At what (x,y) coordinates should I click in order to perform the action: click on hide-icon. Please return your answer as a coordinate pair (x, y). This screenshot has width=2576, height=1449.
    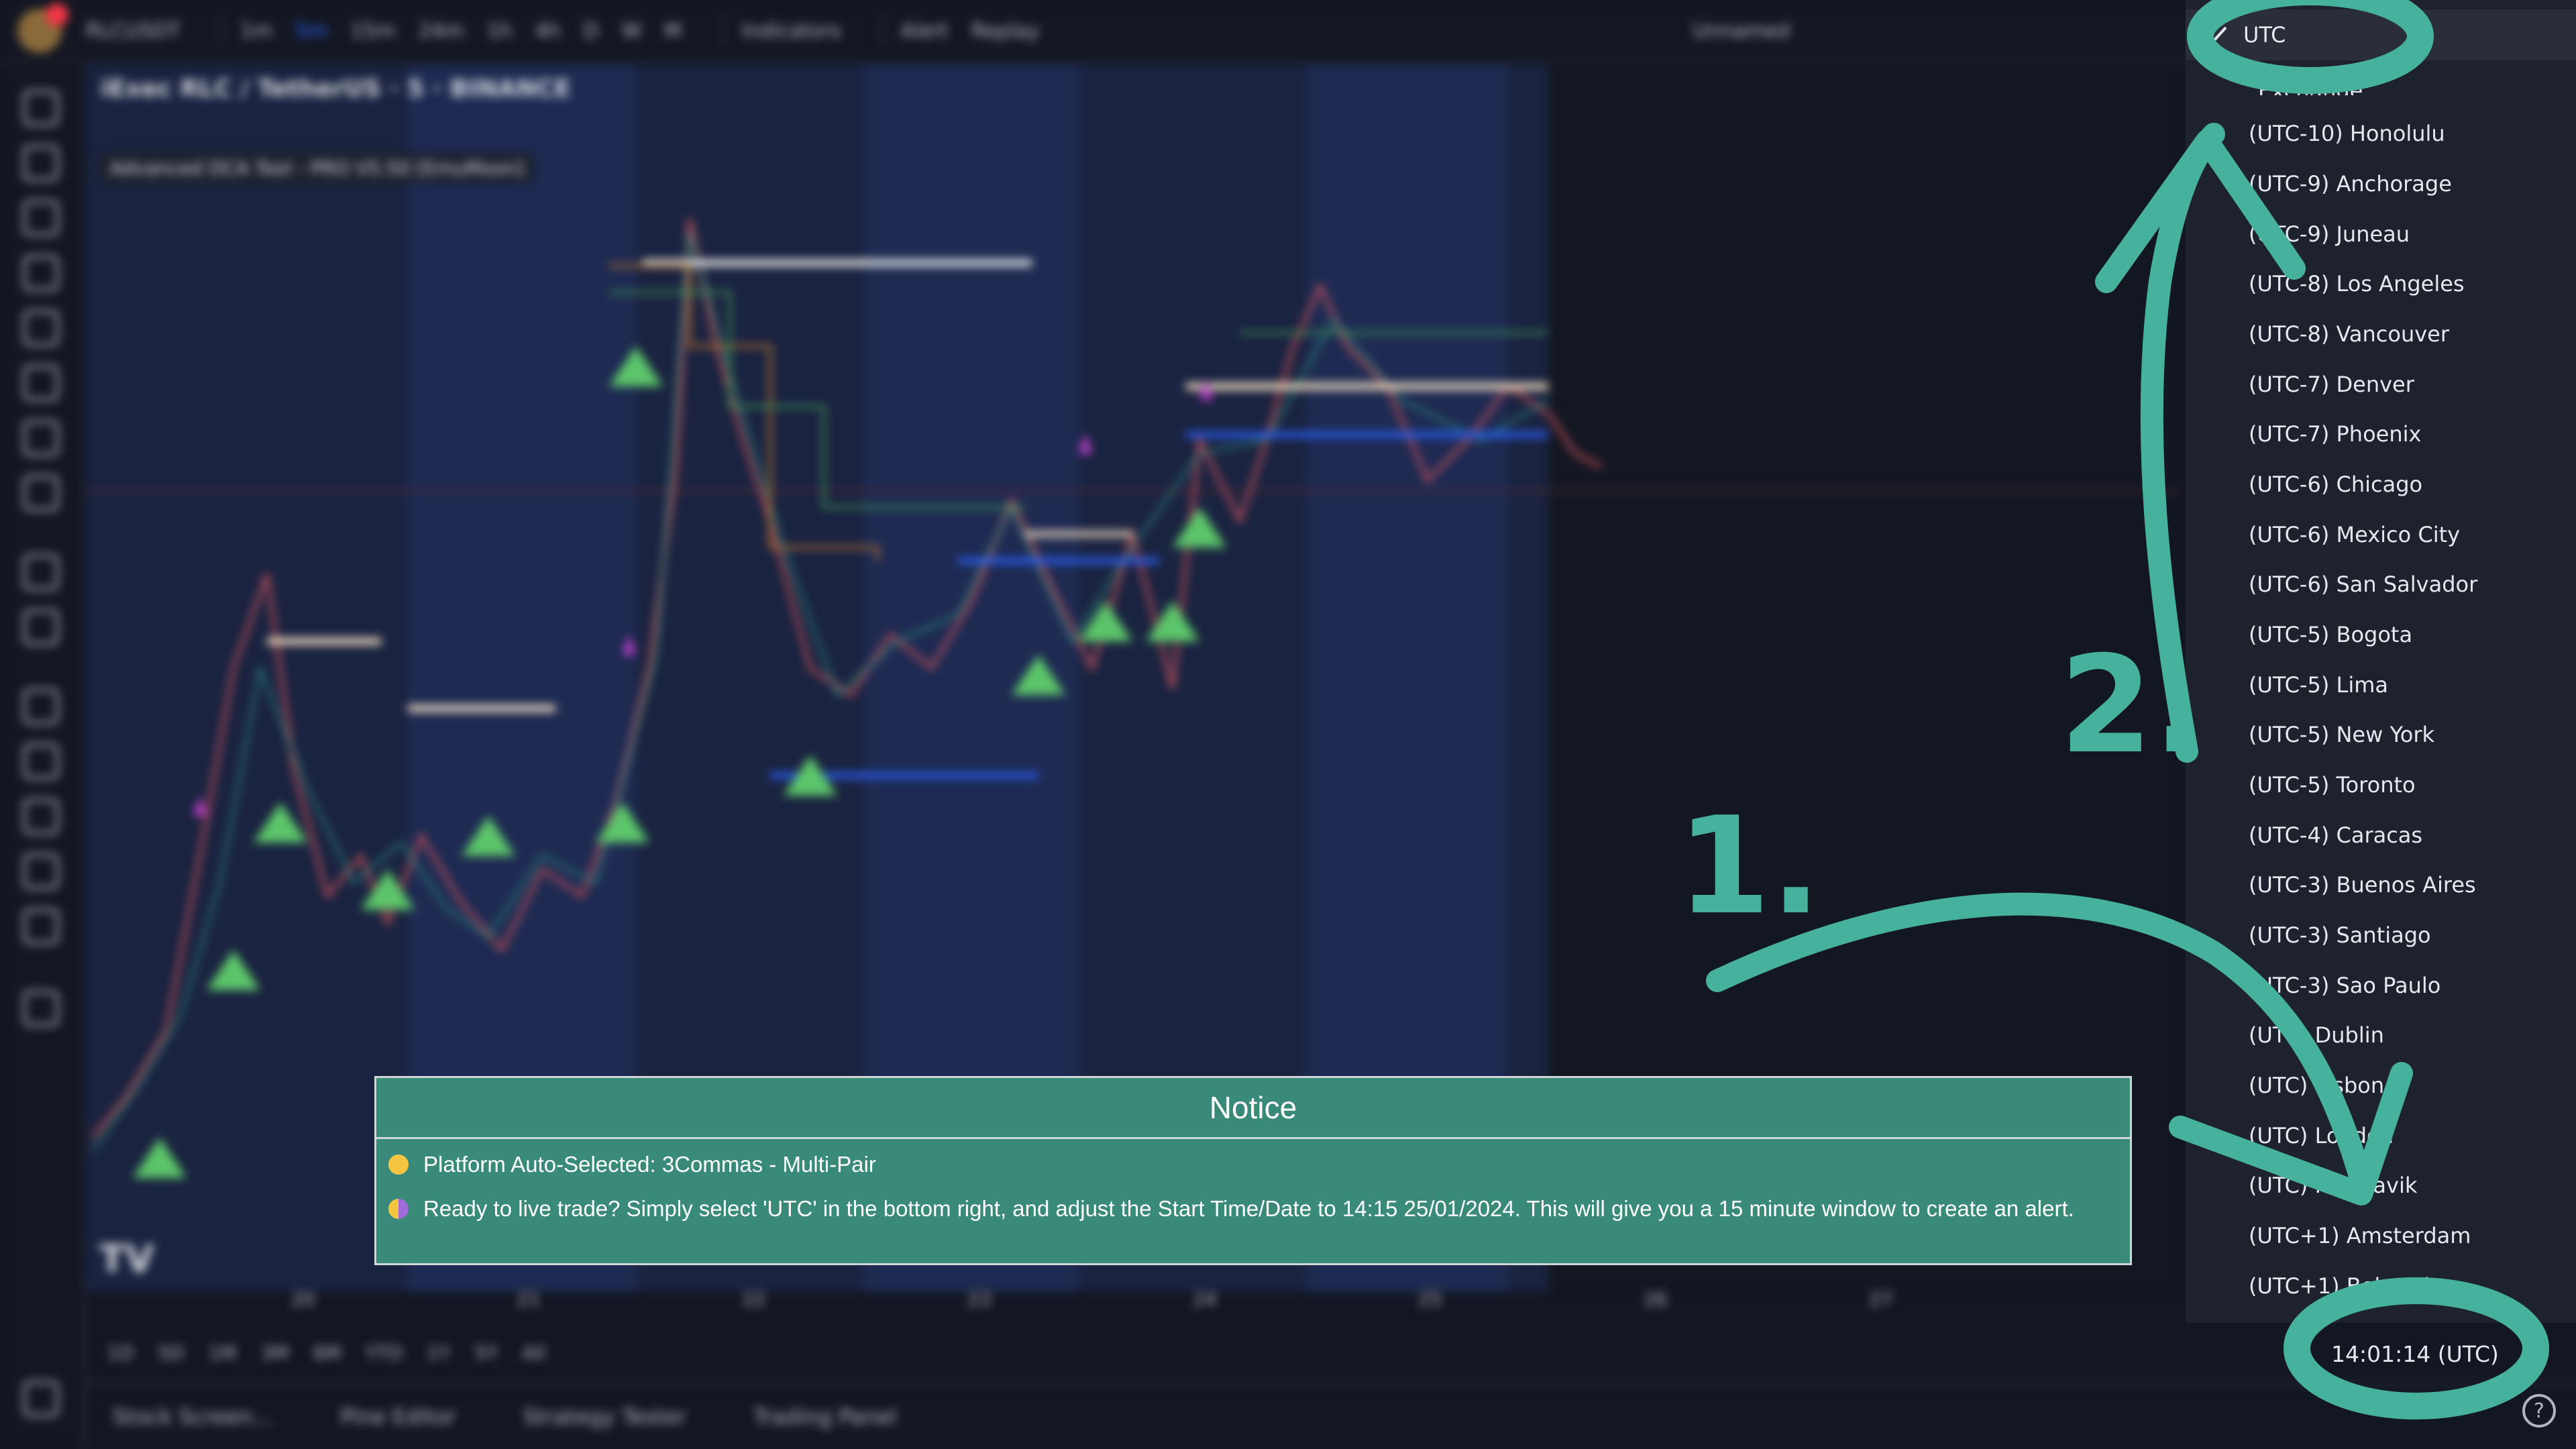
    Looking at the image, I should click on (41, 871).